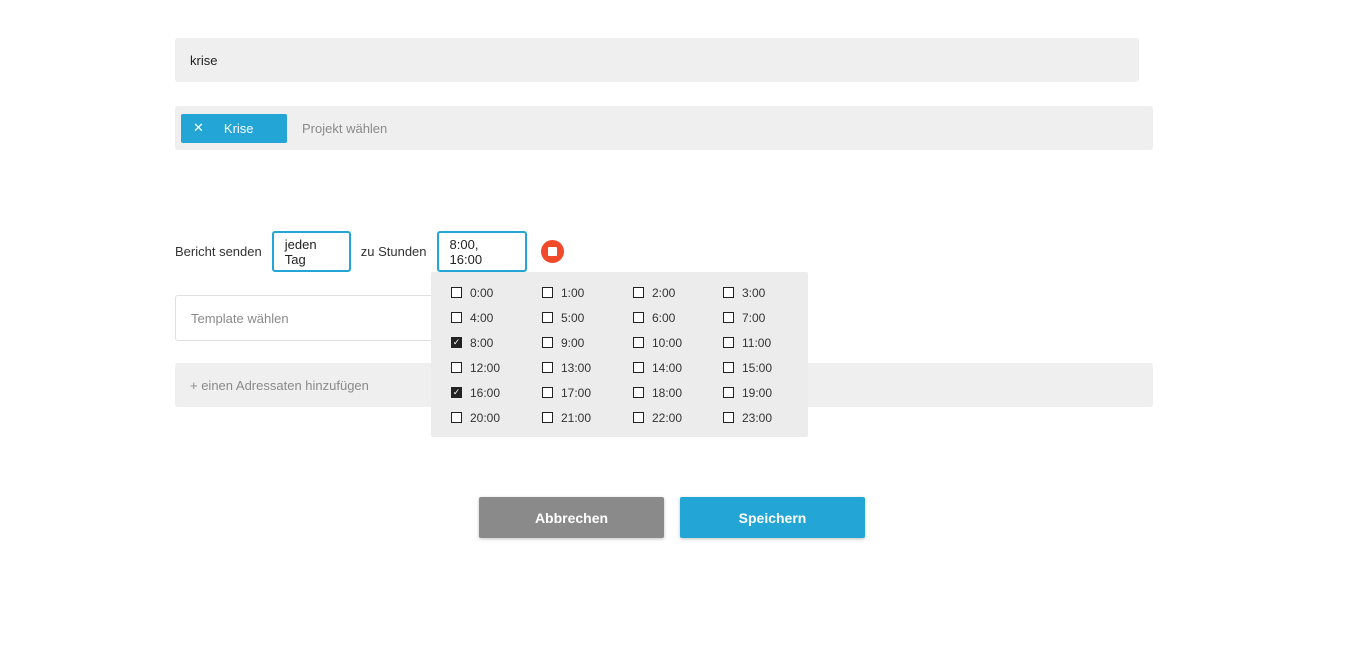  Describe the element at coordinates (482, 292) in the screenshot. I see `hour-option-label: 0:00` at that location.